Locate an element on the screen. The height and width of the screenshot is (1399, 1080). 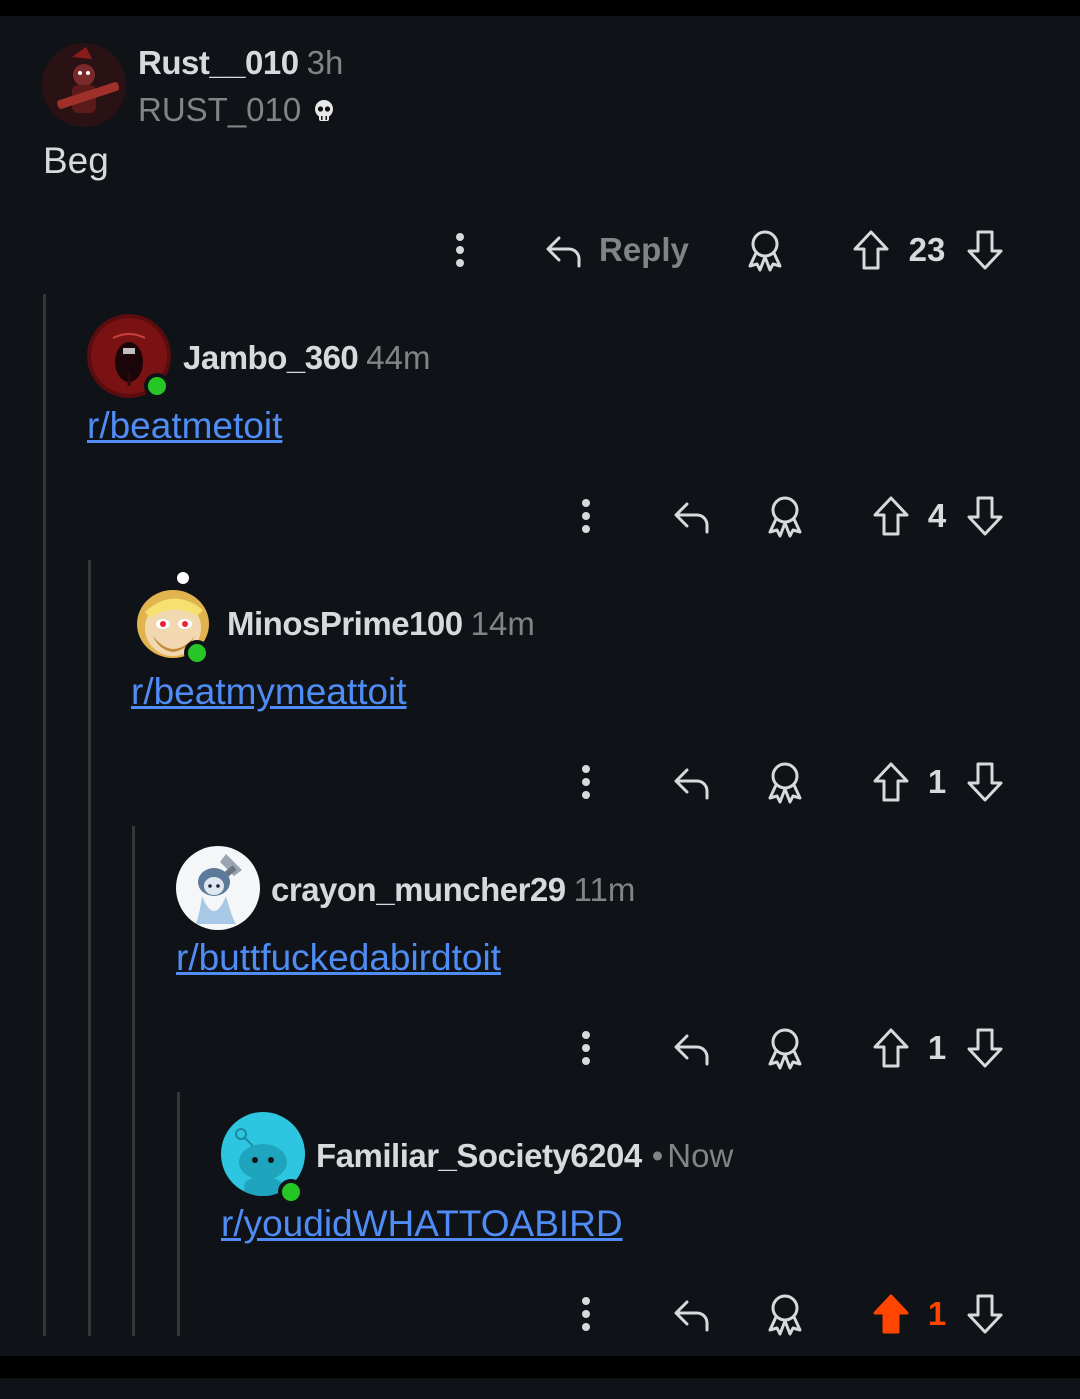
reply-button: Reply is located at coordinates (623, 250).